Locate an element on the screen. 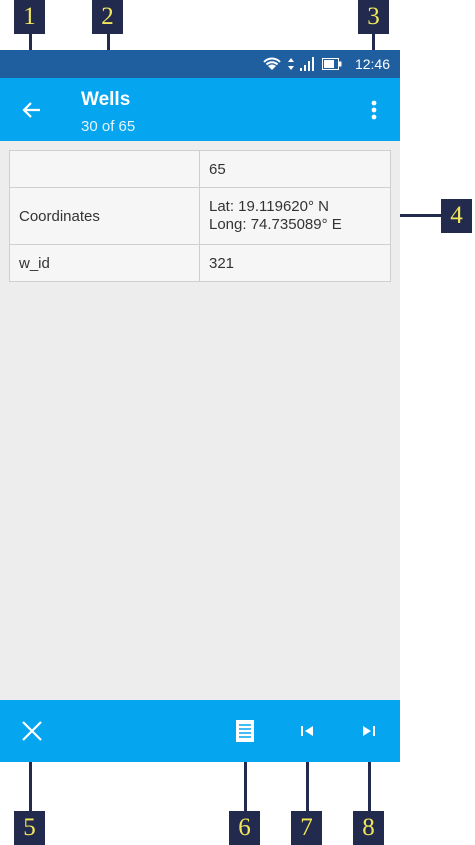  wifi-icon is located at coordinates (272, 63).